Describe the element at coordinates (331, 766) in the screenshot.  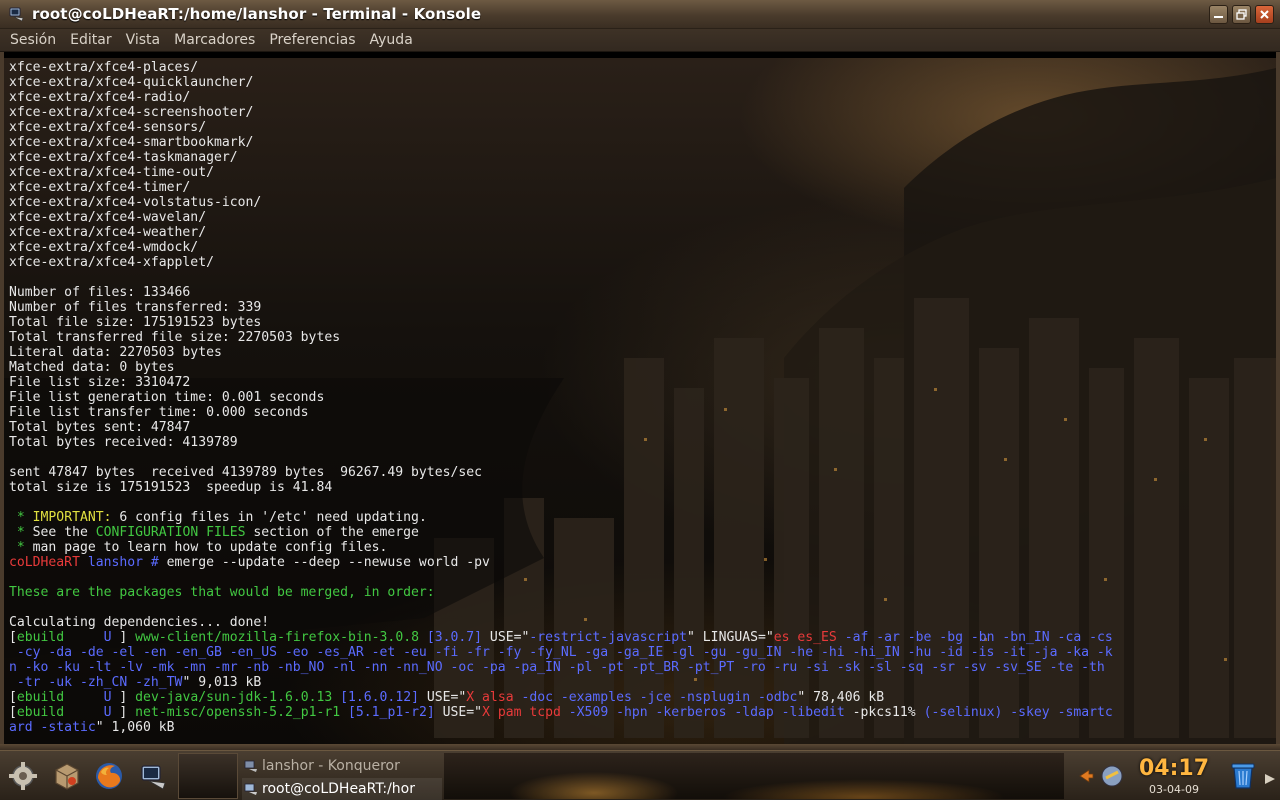
I see `task-konqueror-label: lanshor - Konqueror` at that location.